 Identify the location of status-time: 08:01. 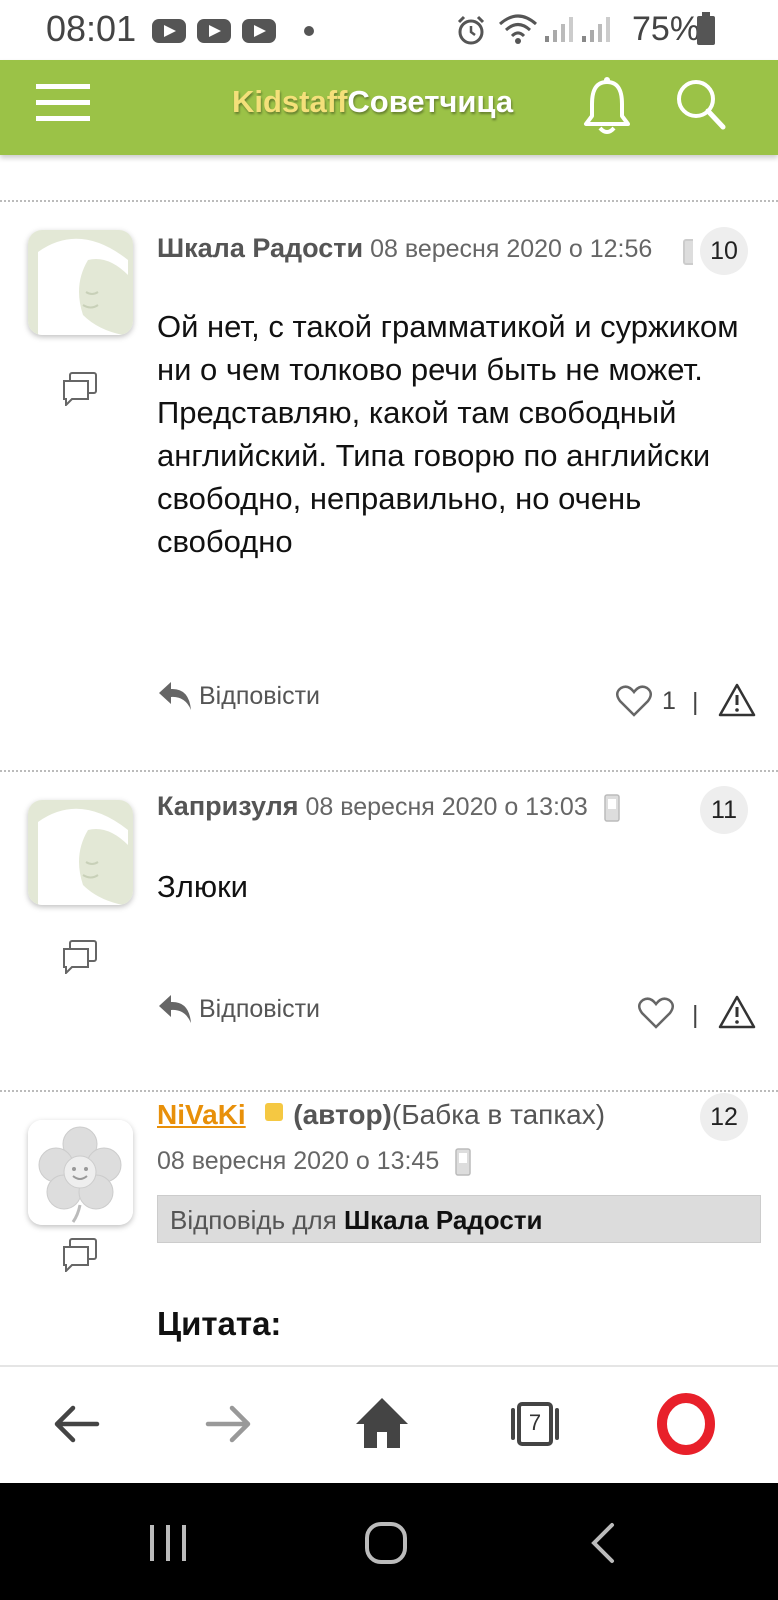
(91, 28).